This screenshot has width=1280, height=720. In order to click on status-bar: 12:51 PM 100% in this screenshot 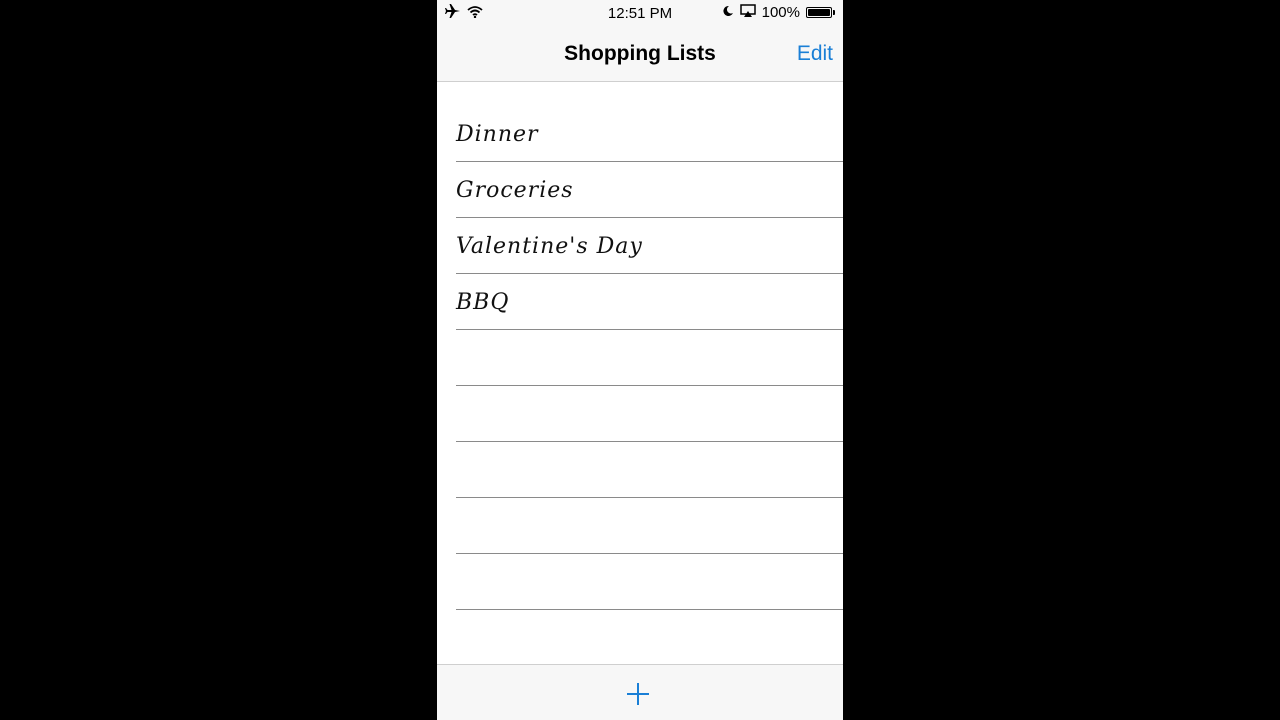, I will do `click(640, 13)`.